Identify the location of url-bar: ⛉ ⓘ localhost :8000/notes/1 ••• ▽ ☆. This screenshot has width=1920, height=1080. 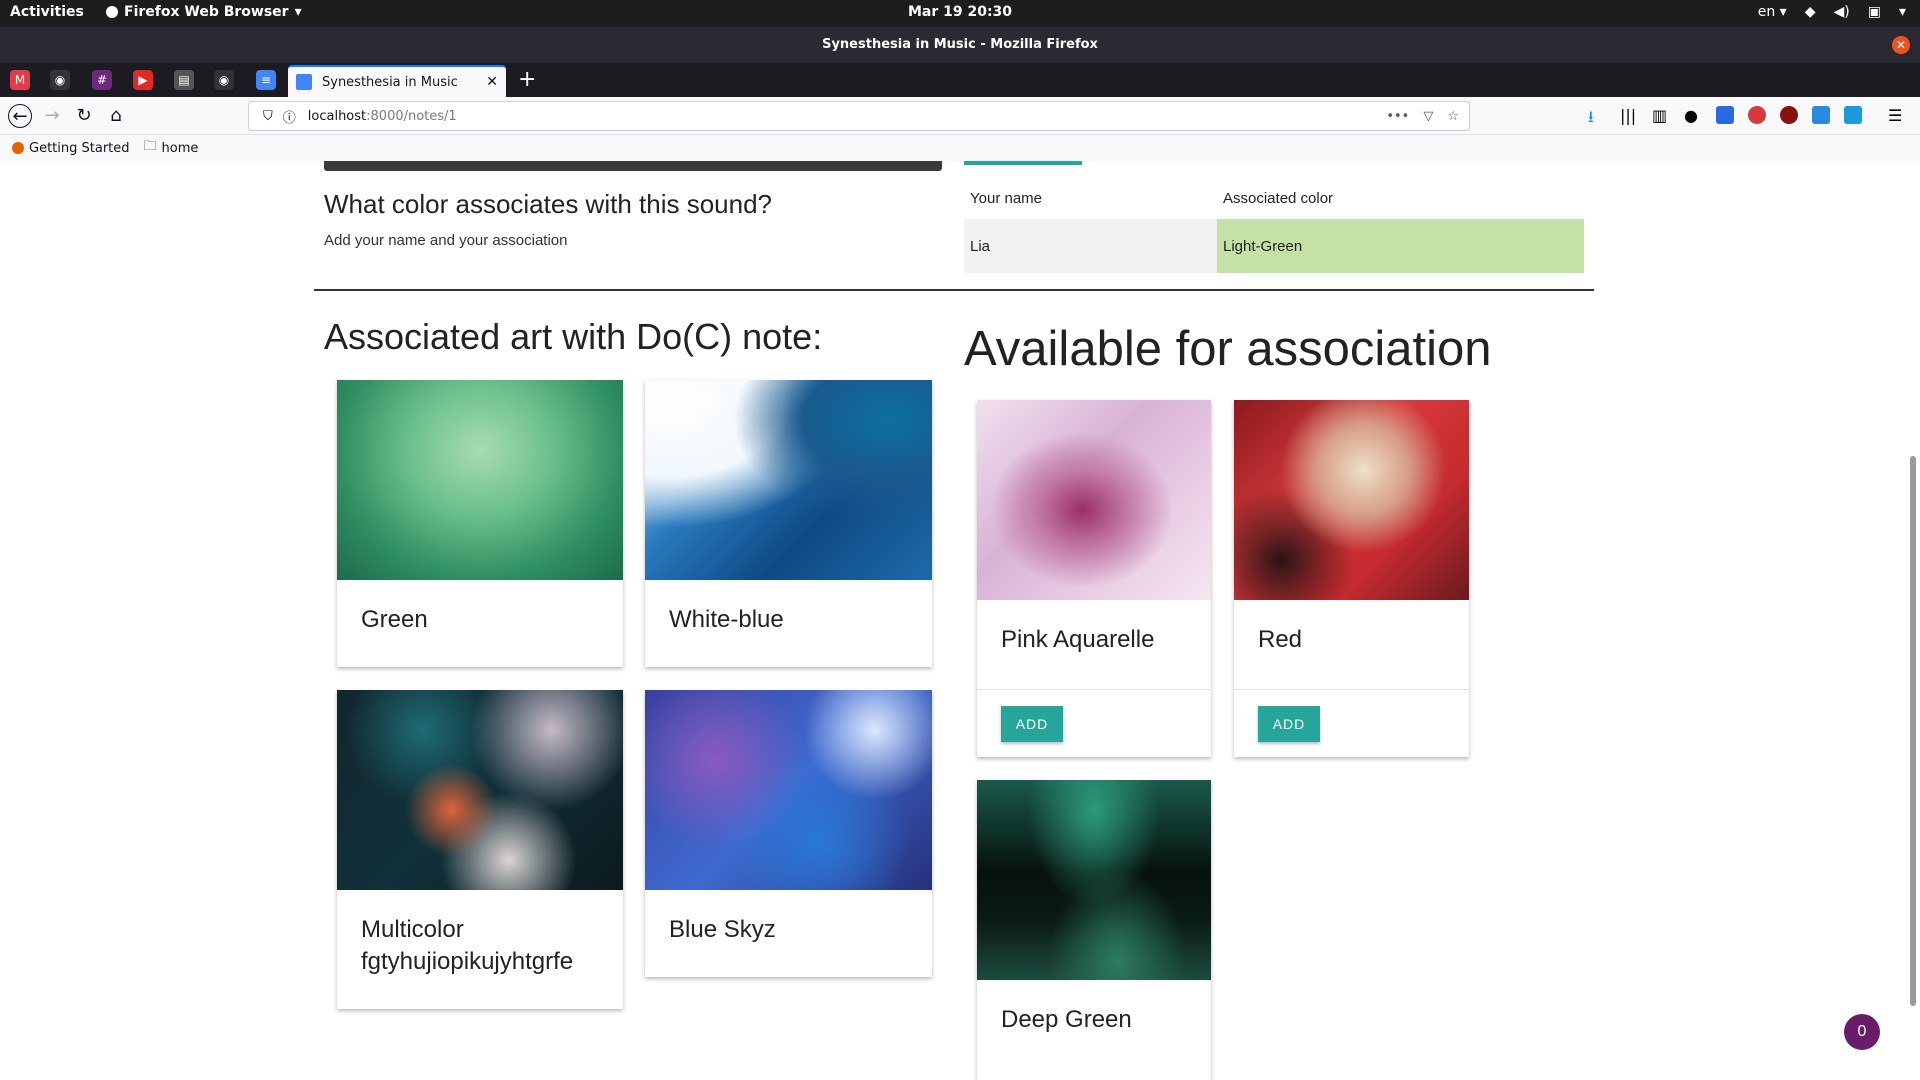
(859, 116).